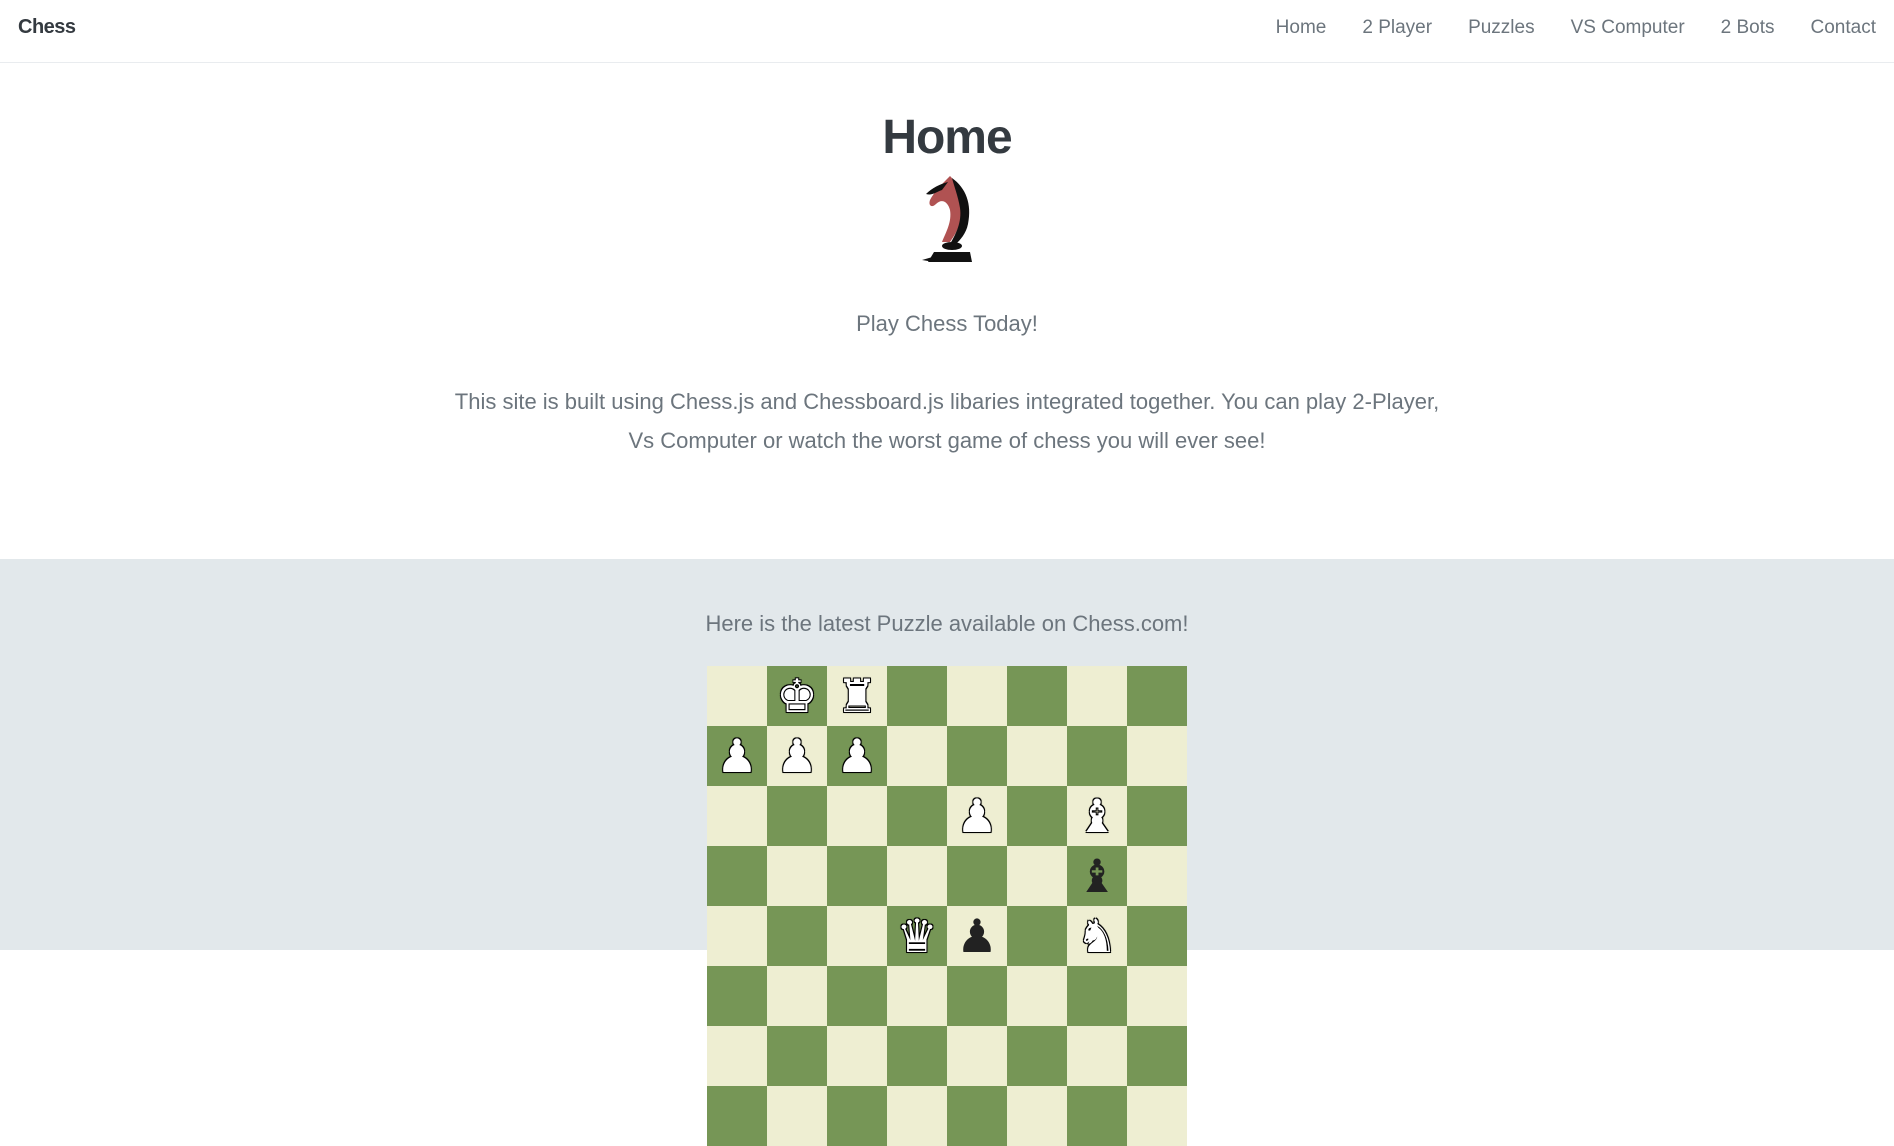  What do you see at coordinates (857, 996) in the screenshot?
I see `square-c3` at bounding box center [857, 996].